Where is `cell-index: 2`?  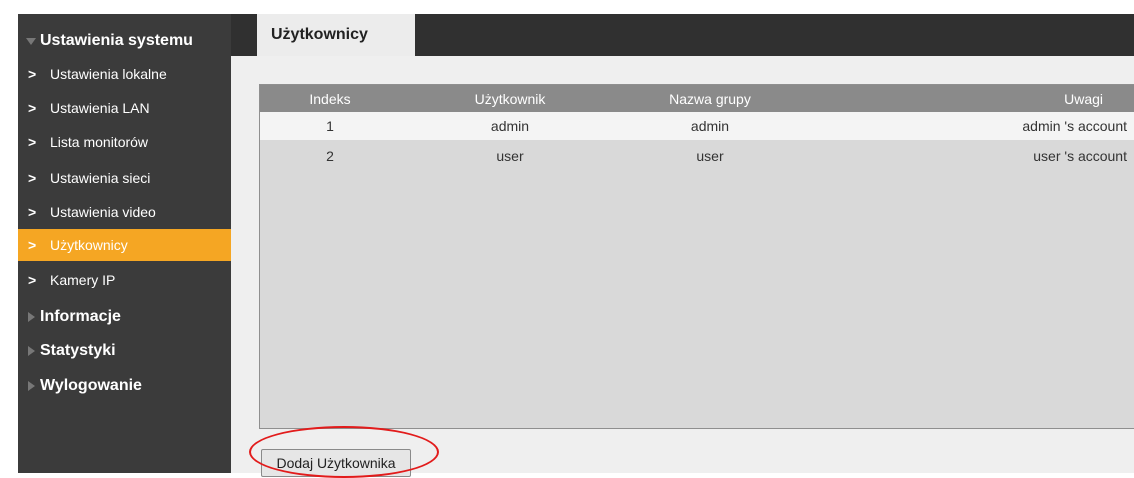 cell-index: 2 is located at coordinates (330, 156).